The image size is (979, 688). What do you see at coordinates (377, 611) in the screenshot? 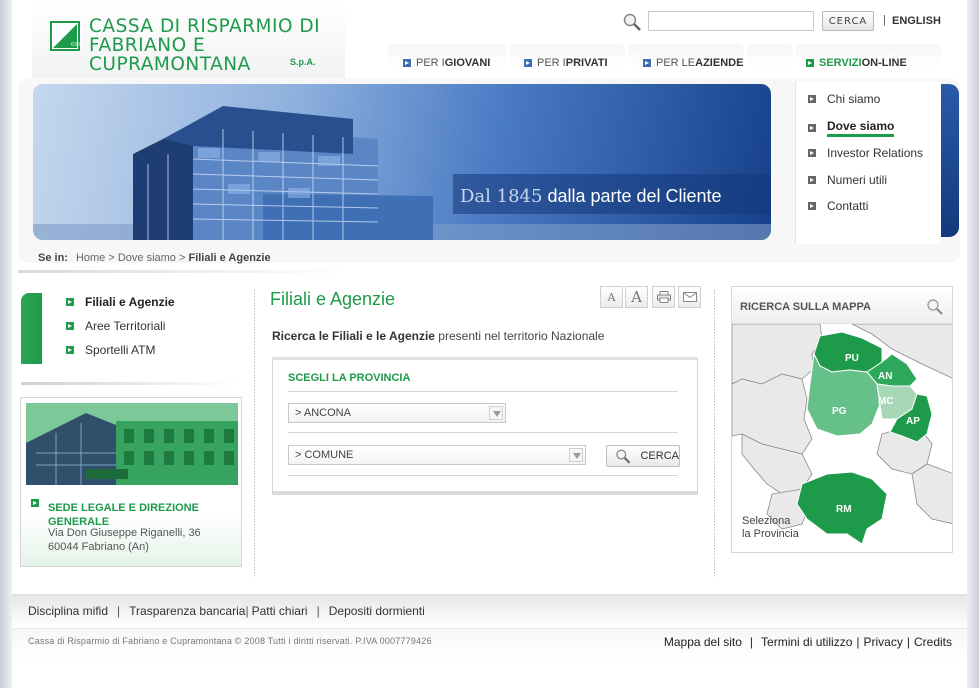
I see `footer-link-depositi: Depositi dormienti` at bounding box center [377, 611].